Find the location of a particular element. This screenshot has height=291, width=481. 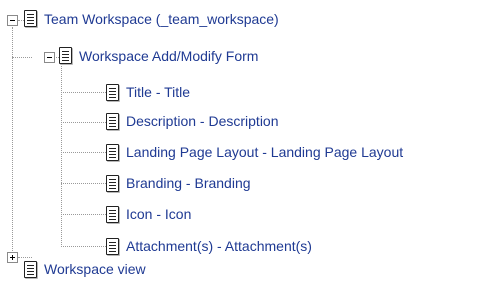

field-label-description: Description - Description is located at coordinates (202, 121).